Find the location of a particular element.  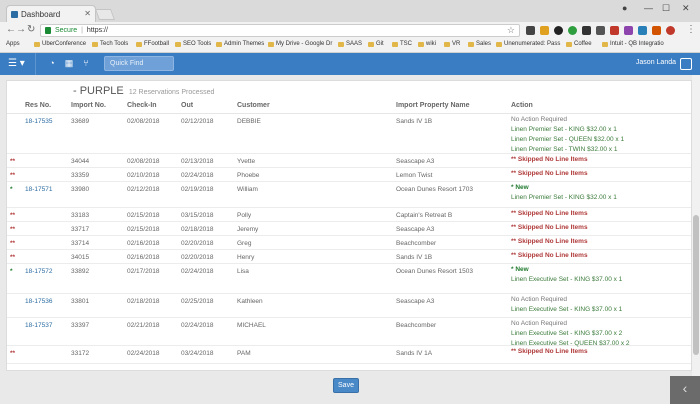

bookmark-item: Intuit - QB Integratio is located at coordinates (633, 44).